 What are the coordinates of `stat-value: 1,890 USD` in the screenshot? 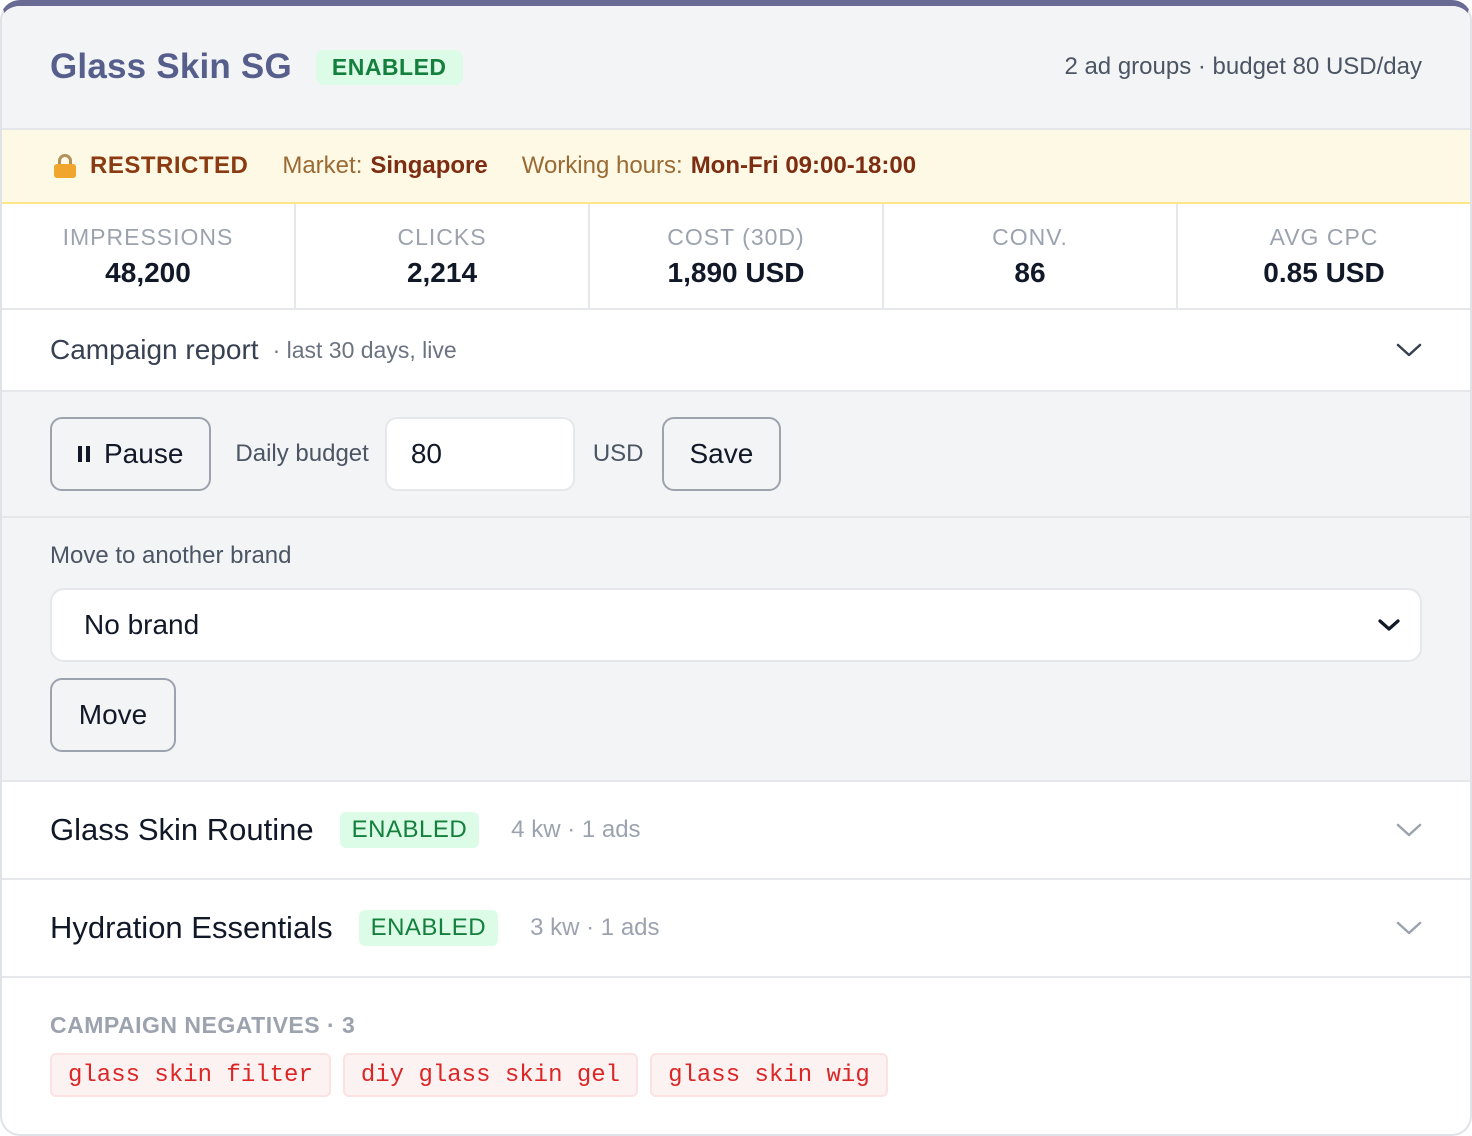 It's located at (736, 272).